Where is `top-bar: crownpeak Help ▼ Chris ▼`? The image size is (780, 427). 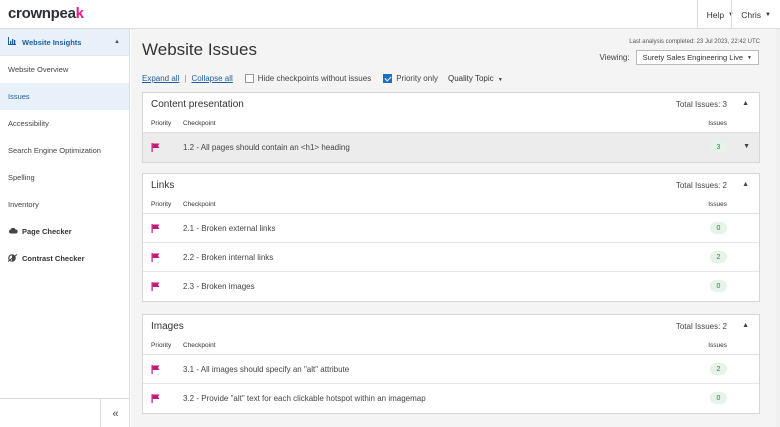
top-bar: crownpeak Help ▼ Chris ▼ is located at coordinates (390, 14).